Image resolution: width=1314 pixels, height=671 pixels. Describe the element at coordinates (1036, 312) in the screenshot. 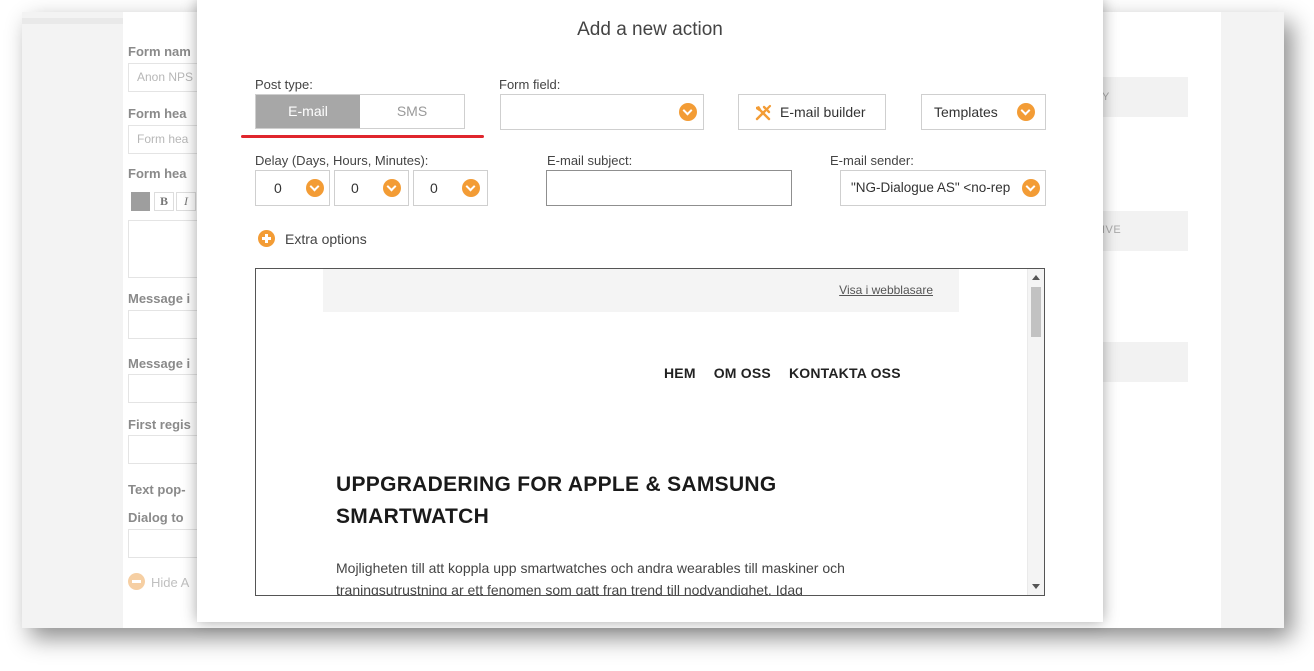

I see `scrollbar-thumb` at that location.